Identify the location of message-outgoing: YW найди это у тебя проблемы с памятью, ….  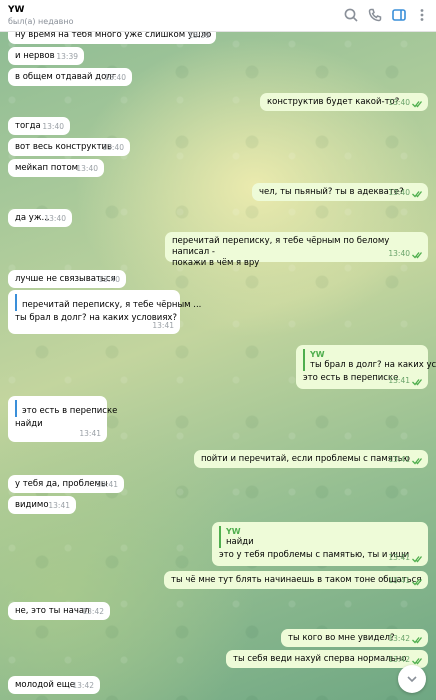
(320, 544).